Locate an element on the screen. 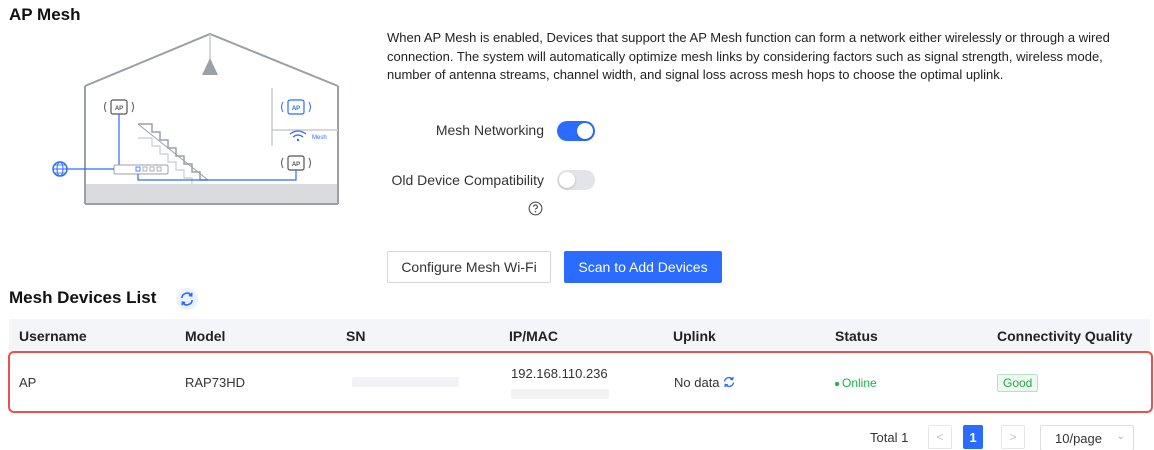 This screenshot has width=1154, height=450. page-size-value: 10/page is located at coordinates (1078, 438).